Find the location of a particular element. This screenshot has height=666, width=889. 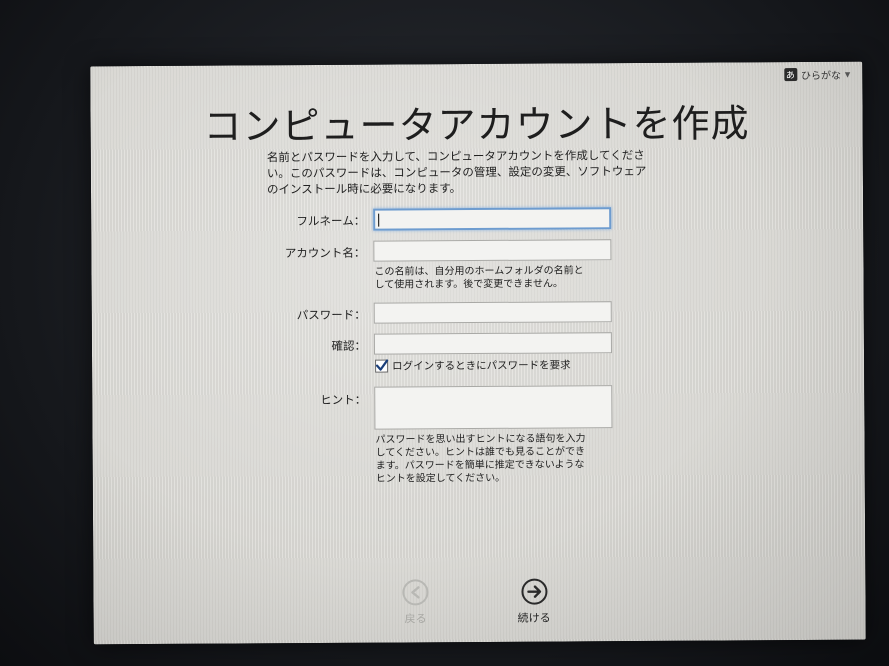

hint-field is located at coordinates (493, 407).